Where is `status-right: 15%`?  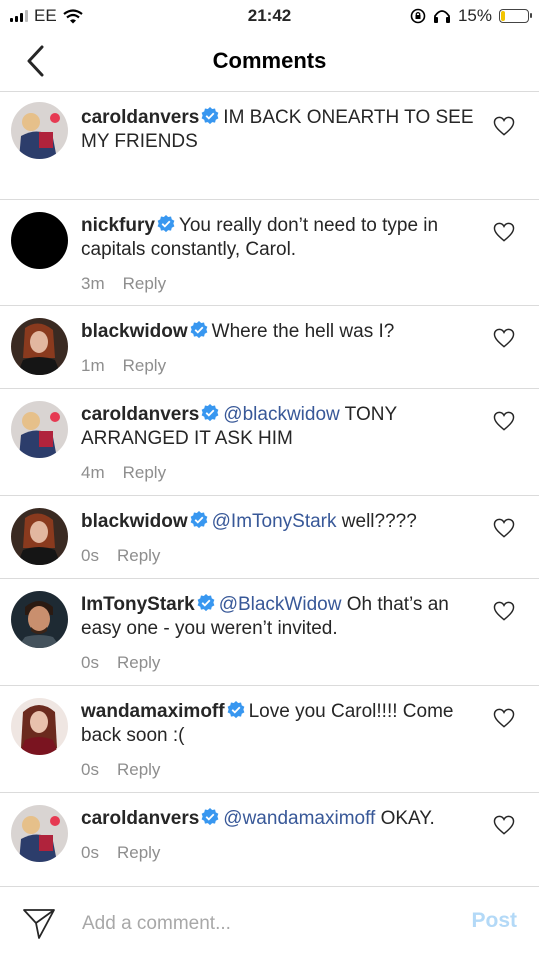 status-right: 15% is located at coordinates (471, 16).